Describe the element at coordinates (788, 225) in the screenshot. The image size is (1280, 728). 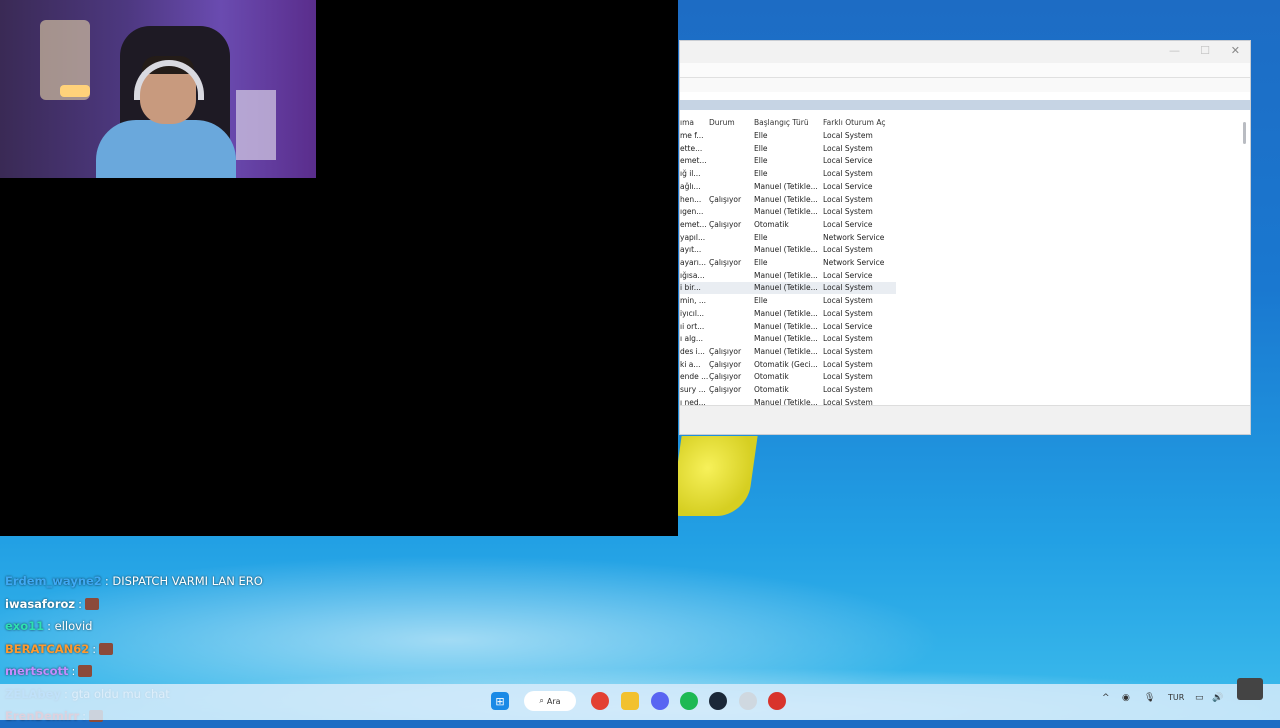
I see `service-row: emet... Çalışıyor Otomatik Local Service` at that location.